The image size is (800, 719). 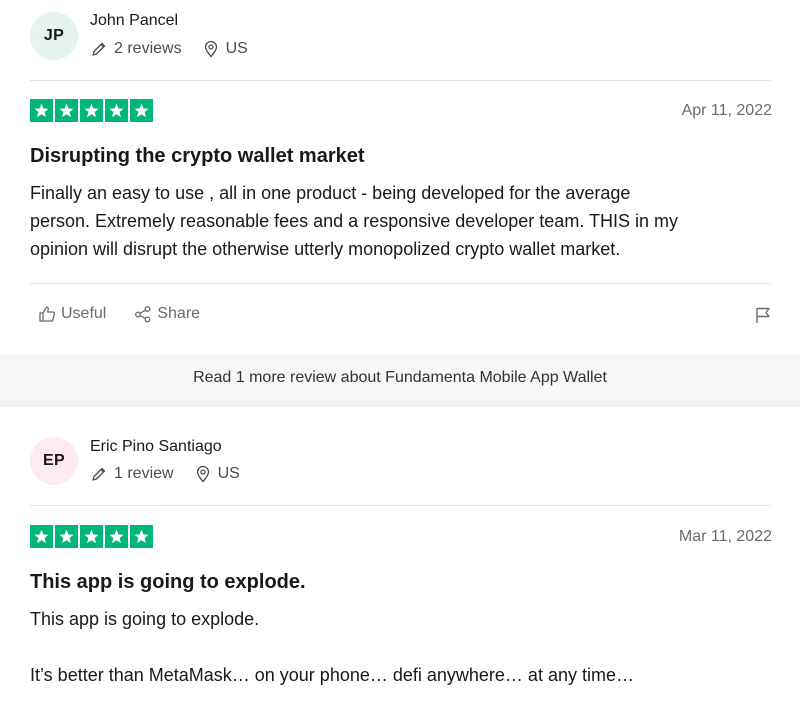 I want to click on review-body-blank-line, so click(x=400, y=647).